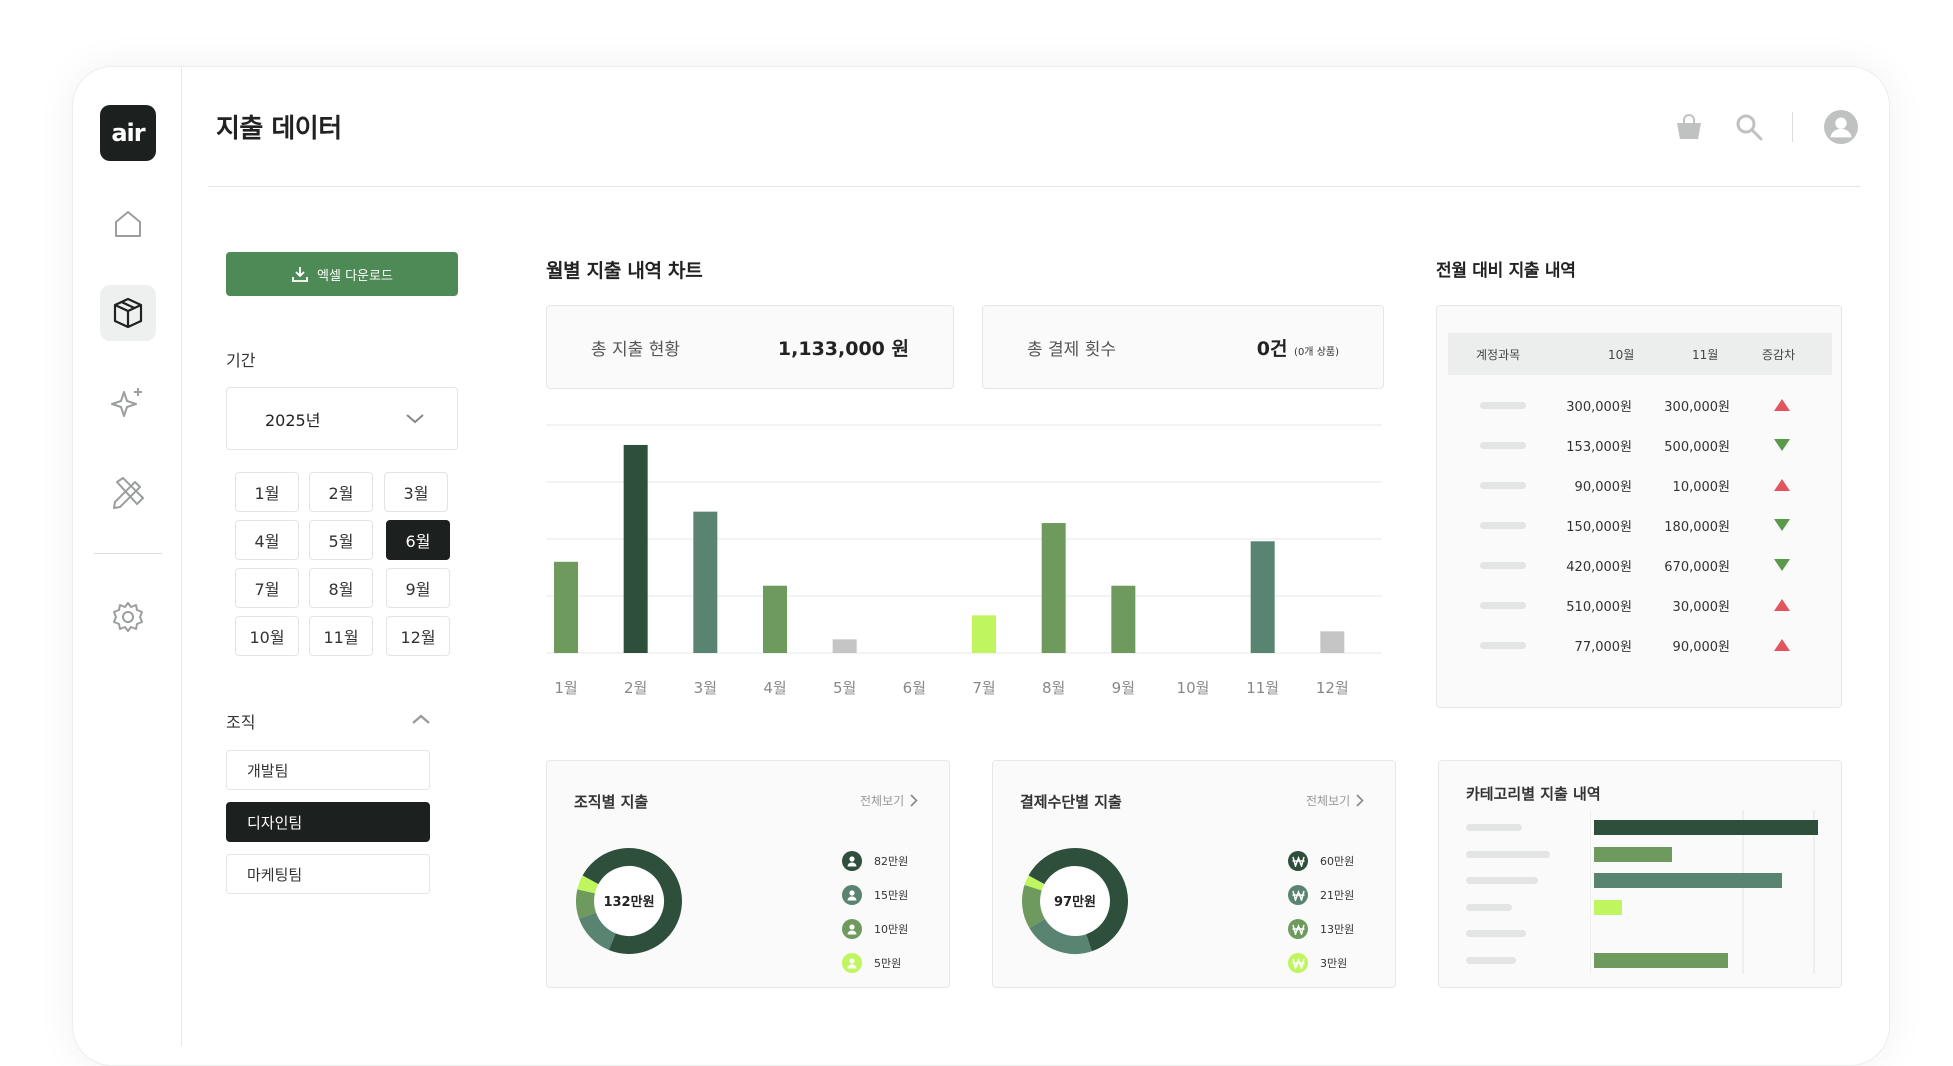  I want to click on bar-5월, so click(844, 646).